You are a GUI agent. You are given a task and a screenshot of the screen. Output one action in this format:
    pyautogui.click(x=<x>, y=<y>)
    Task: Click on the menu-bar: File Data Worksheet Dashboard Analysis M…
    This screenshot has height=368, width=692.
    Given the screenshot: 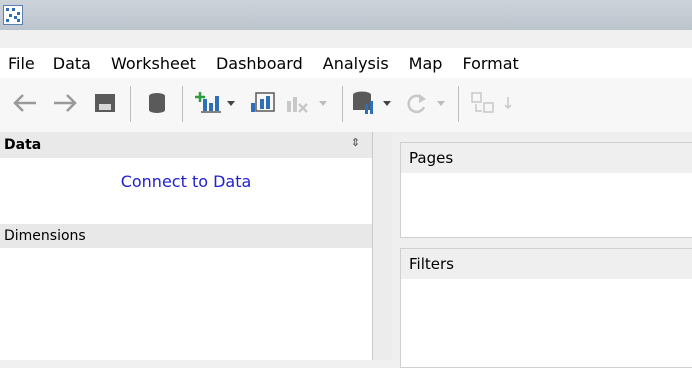 What is the action you would take?
    pyautogui.click(x=346, y=63)
    